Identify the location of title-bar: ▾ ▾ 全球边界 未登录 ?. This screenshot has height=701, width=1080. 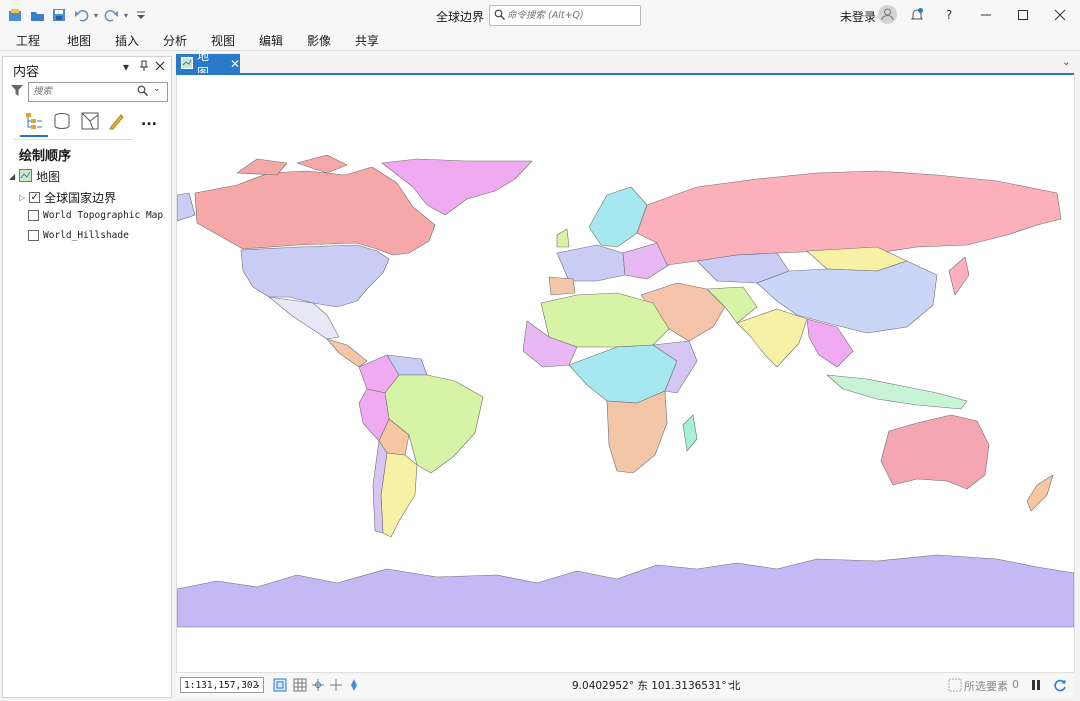
(540, 15).